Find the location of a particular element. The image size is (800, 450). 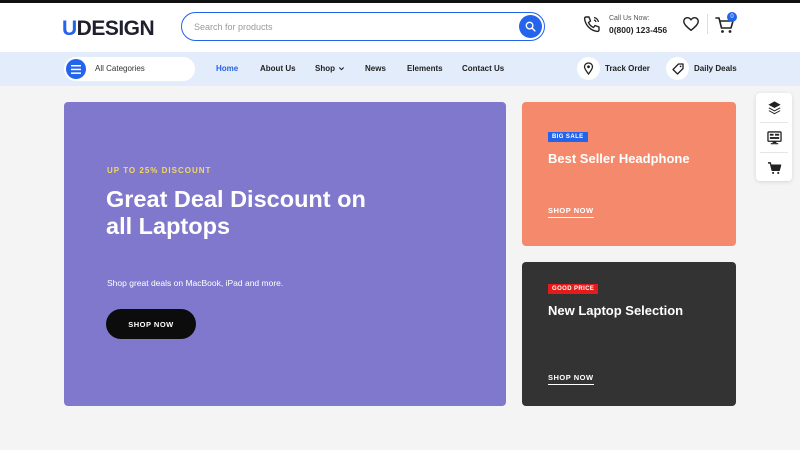

search-bar is located at coordinates (363, 26).